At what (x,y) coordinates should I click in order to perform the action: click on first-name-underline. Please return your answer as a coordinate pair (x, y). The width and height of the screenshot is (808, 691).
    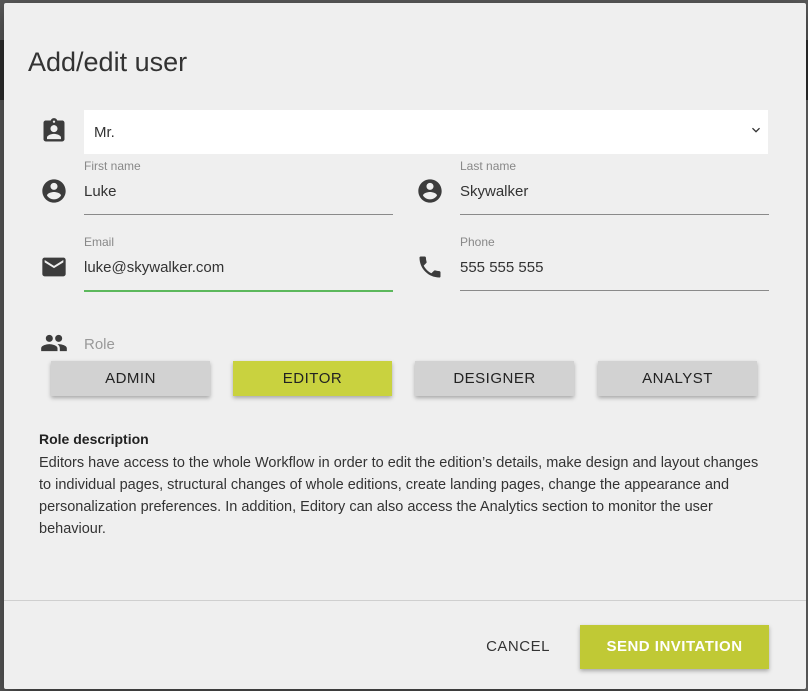
    Looking at the image, I should click on (238, 214).